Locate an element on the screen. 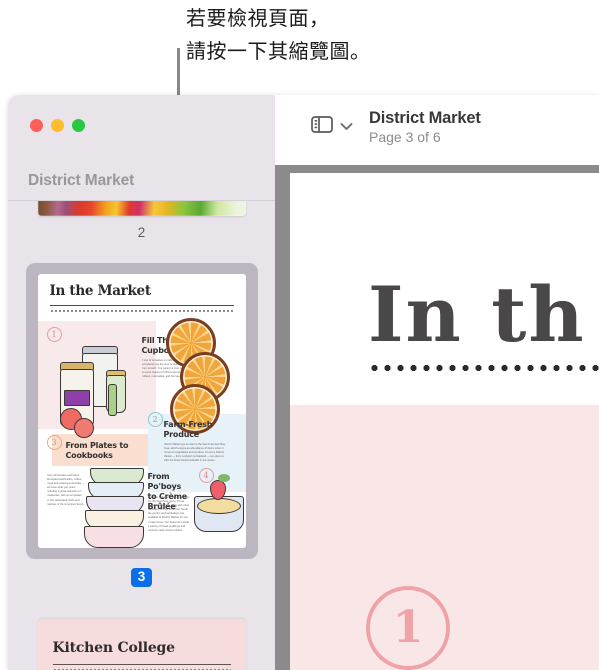 The image size is (599, 670). thumb-title: In the Market is located at coordinates (100, 291).